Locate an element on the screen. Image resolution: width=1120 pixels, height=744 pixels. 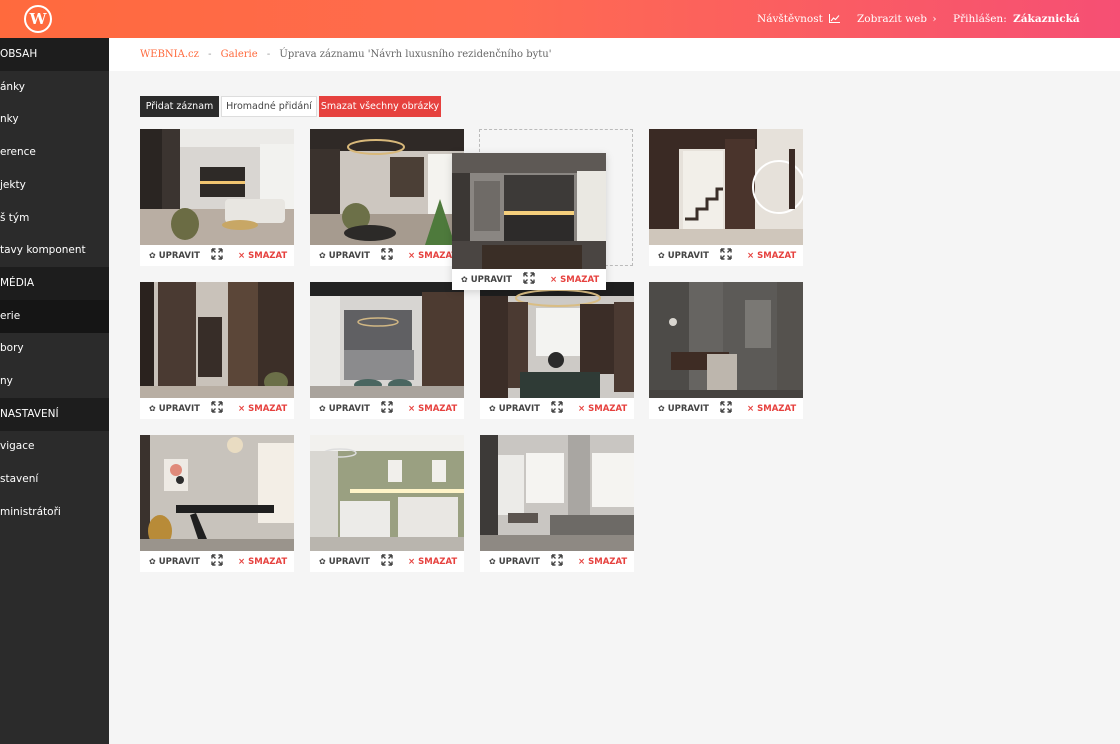
sidebar-item: erie is located at coordinates (54, 316).